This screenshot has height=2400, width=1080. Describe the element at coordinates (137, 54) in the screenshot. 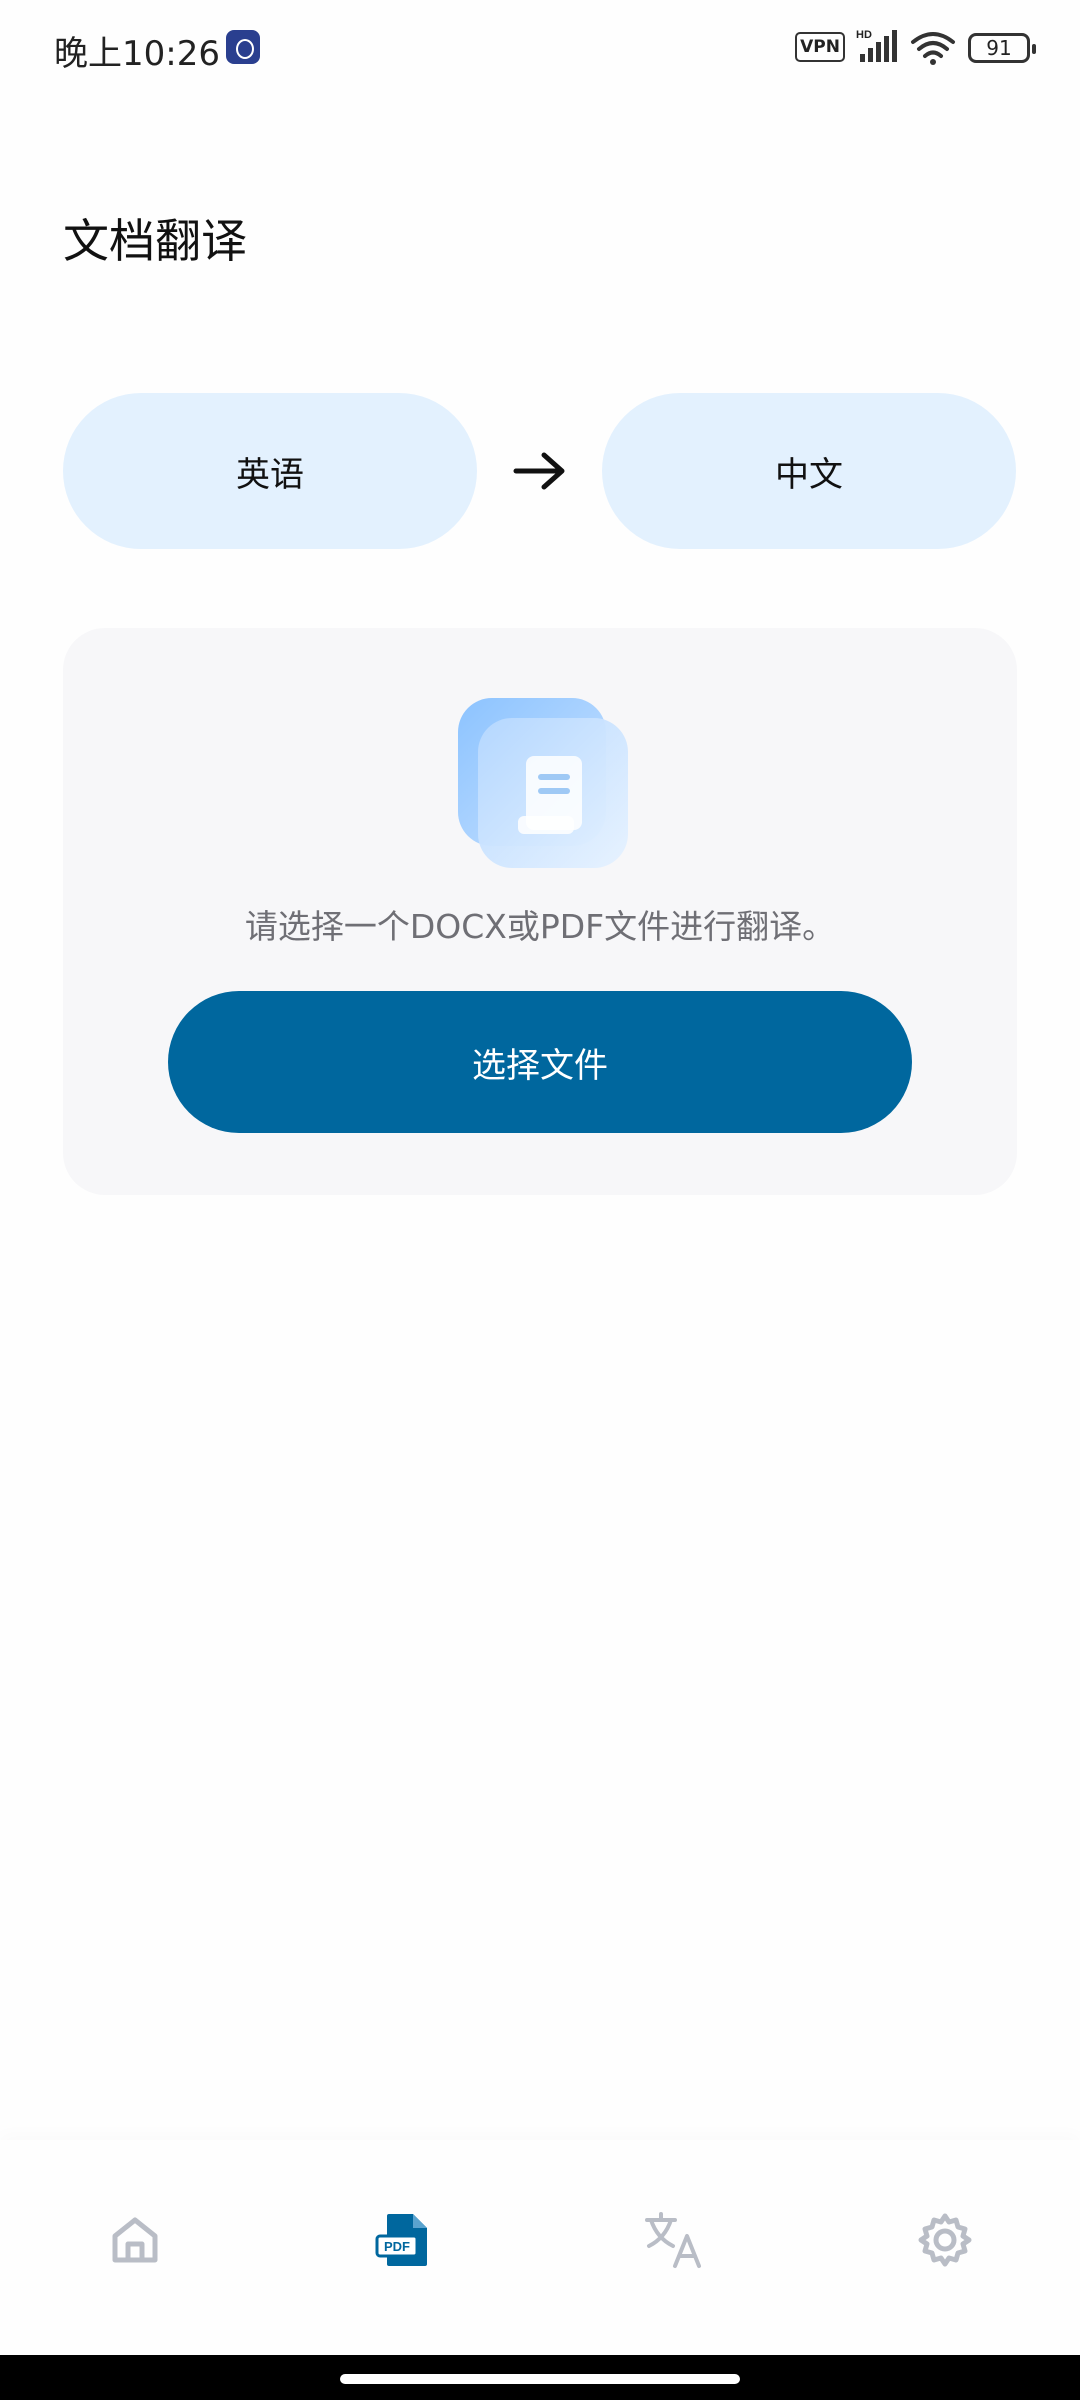

I see `status-time: 晚上10:26` at that location.